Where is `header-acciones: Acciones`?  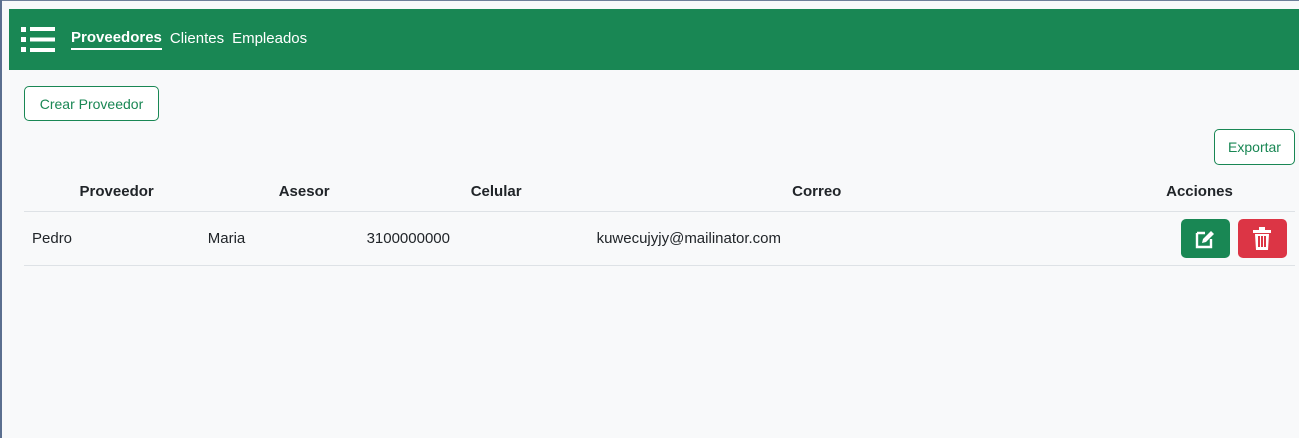
header-acciones: Acciones is located at coordinates (1199, 192).